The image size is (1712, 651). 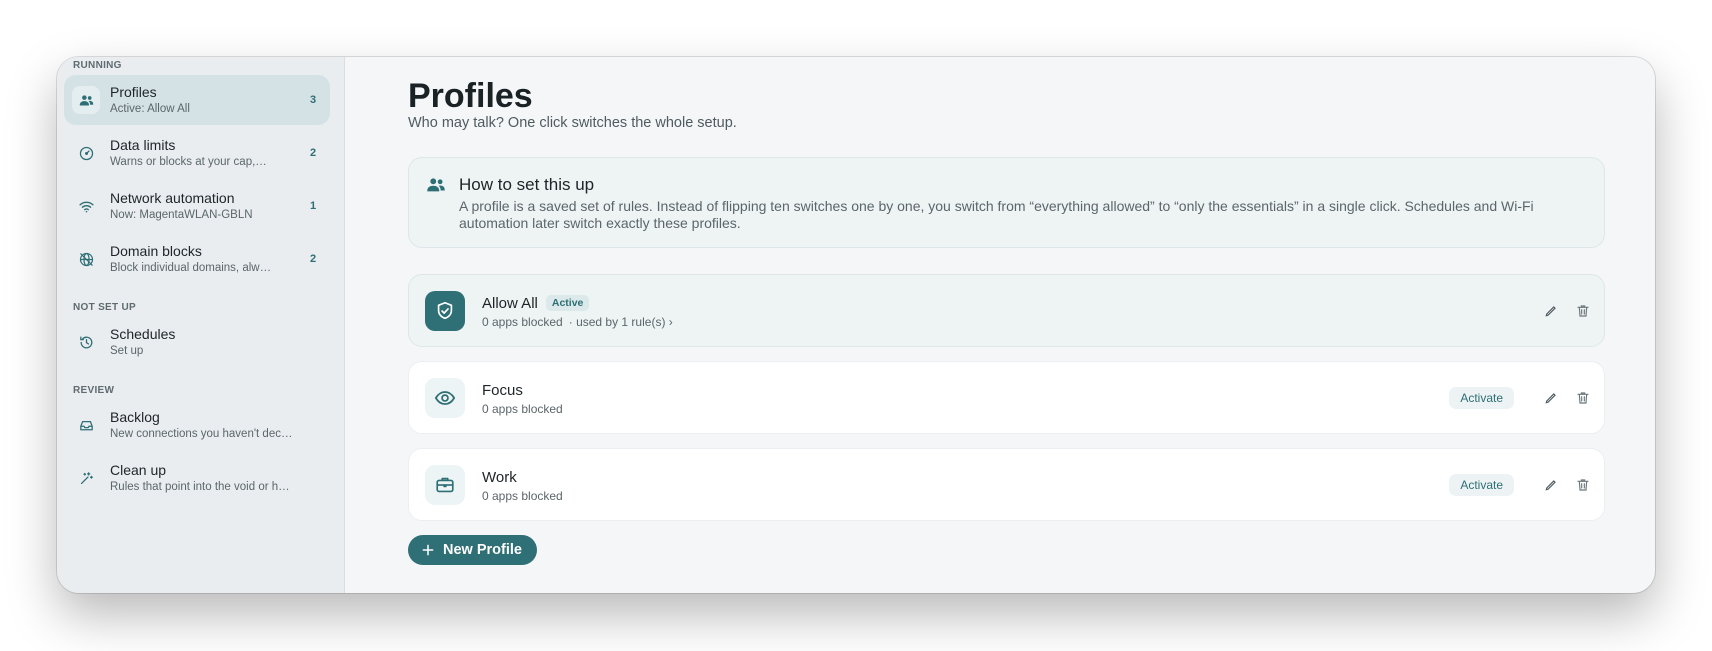 What do you see at coordinates (313, 100) in the screenshot?
I see `sidebar-item-count: 3` at bounding box center [313, 100].